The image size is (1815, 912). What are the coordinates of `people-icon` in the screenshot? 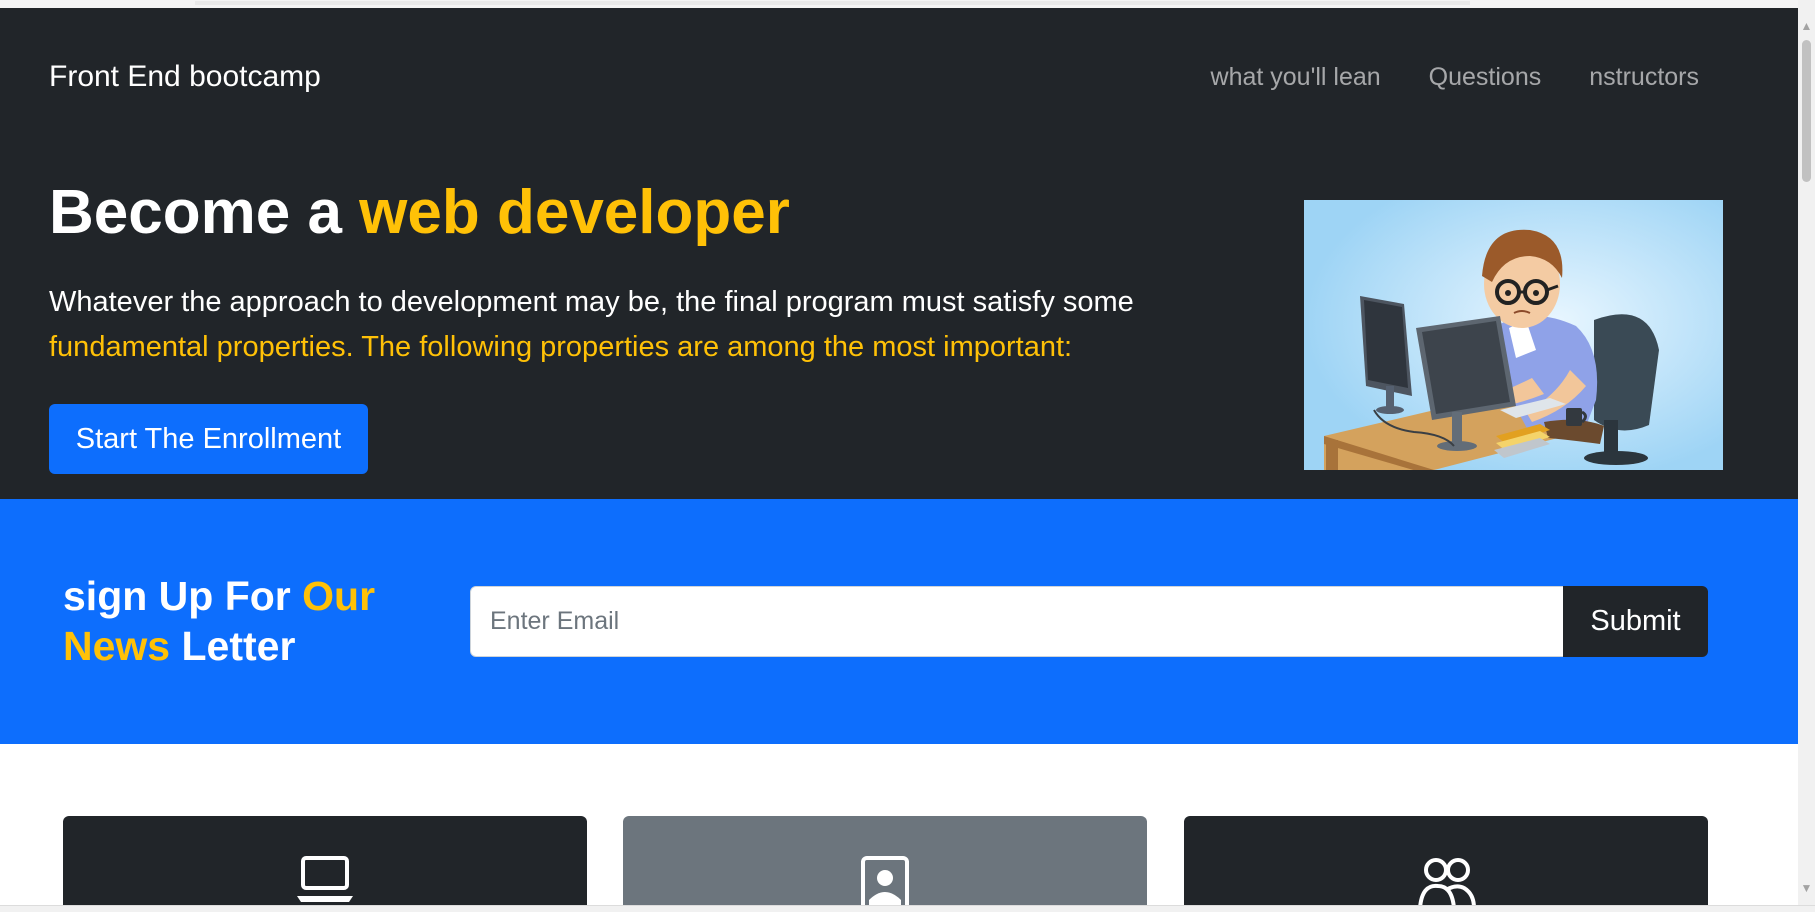 It's located at (1447, 883).